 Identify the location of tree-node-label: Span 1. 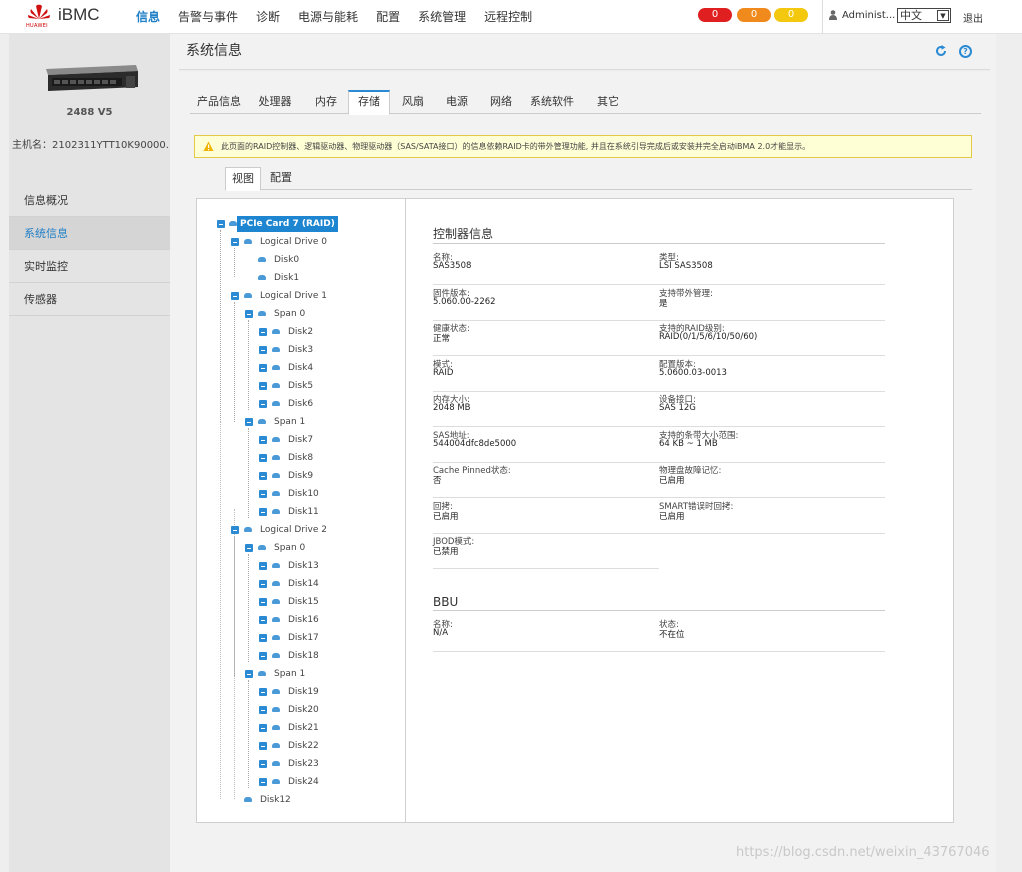
(290, 674).